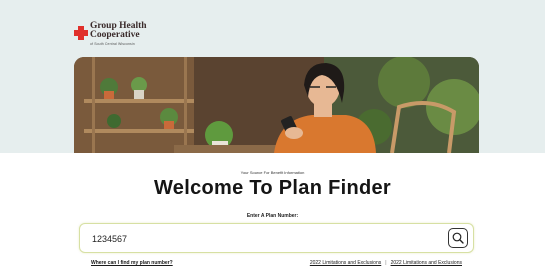 The image size is (545, 268). I want to click on plan-search-box, so click(276, 238).